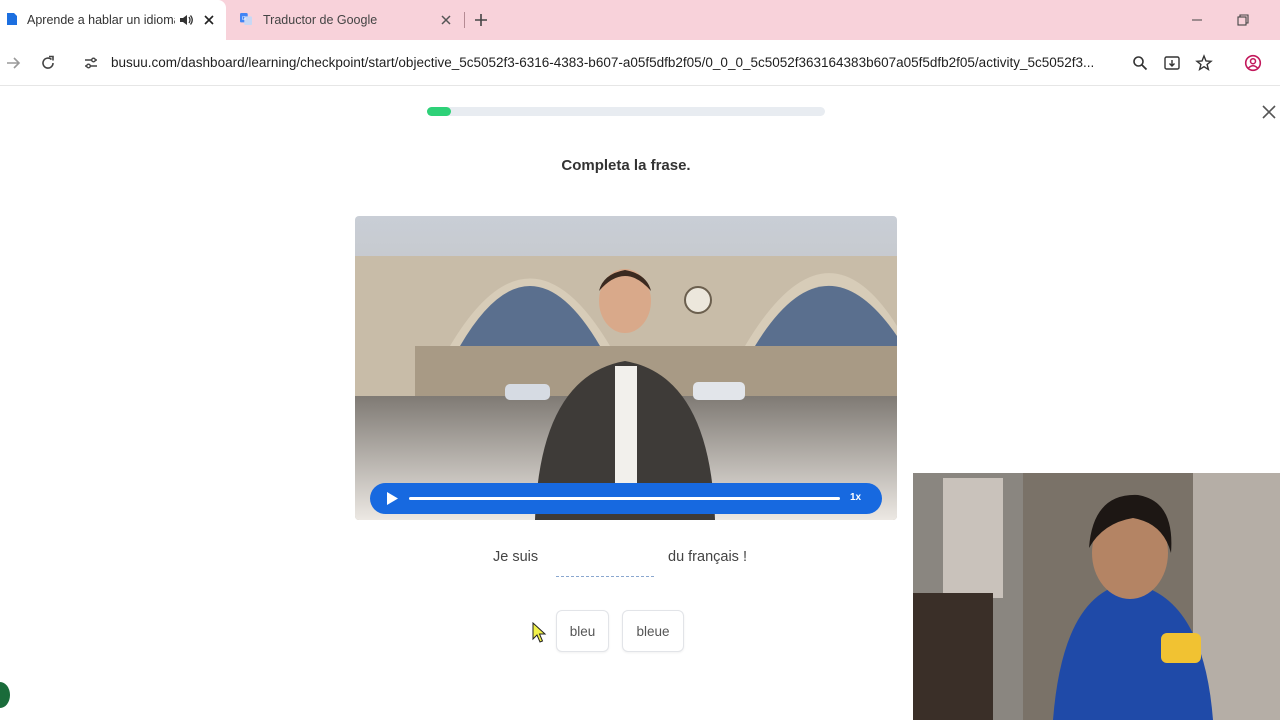 Image resolution: width=1280 pixels, height=720 pixels. Describe the element at coordinates (320, 20) in the screenshot. I see `tab-title: Traductor de Google` at that location.